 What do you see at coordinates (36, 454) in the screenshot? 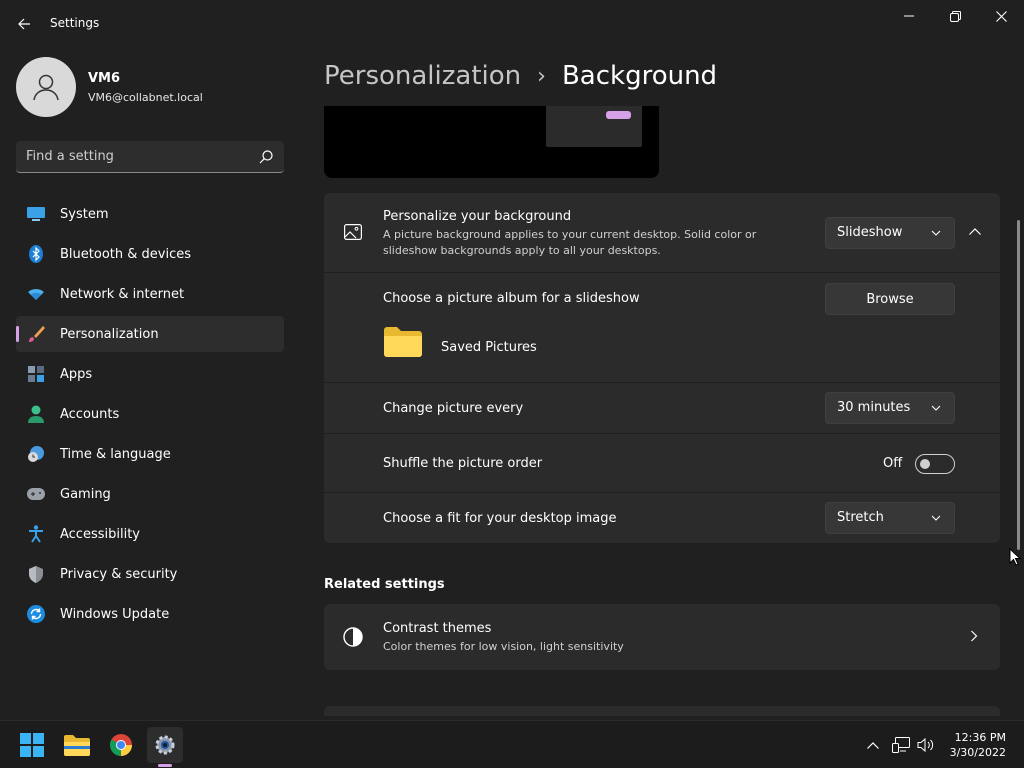
I see `clock-globe-icon` at bounding box center [36, 454].